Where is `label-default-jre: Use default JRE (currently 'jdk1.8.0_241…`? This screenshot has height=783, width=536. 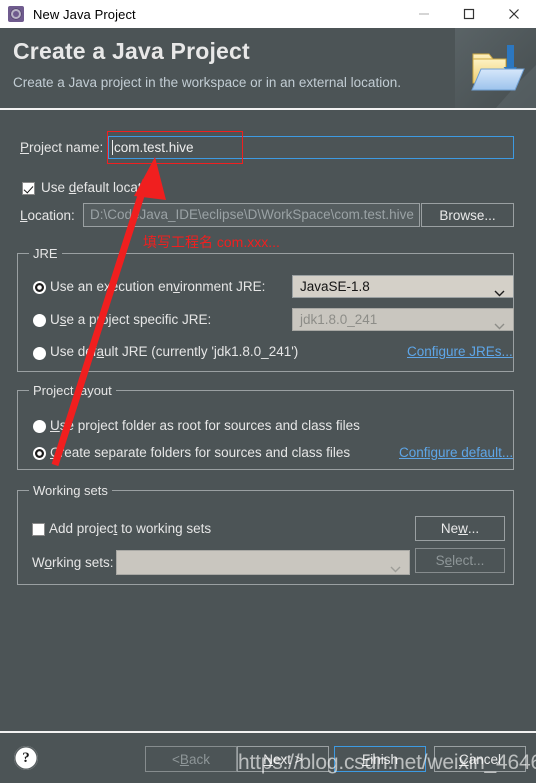
label-default-jre: Use default JRE (currently 'jdk1.8.0_241… is located at coordinates (174, 351).